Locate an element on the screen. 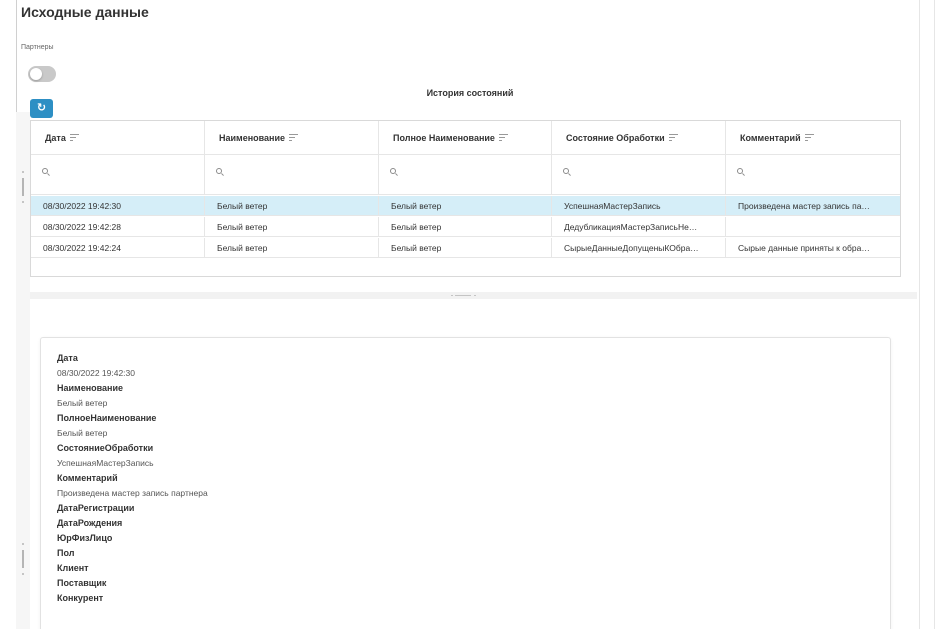 The image size is (935, 629). cell-state: УспешнаяМастерЗапись is located at coordinates (639, 206).